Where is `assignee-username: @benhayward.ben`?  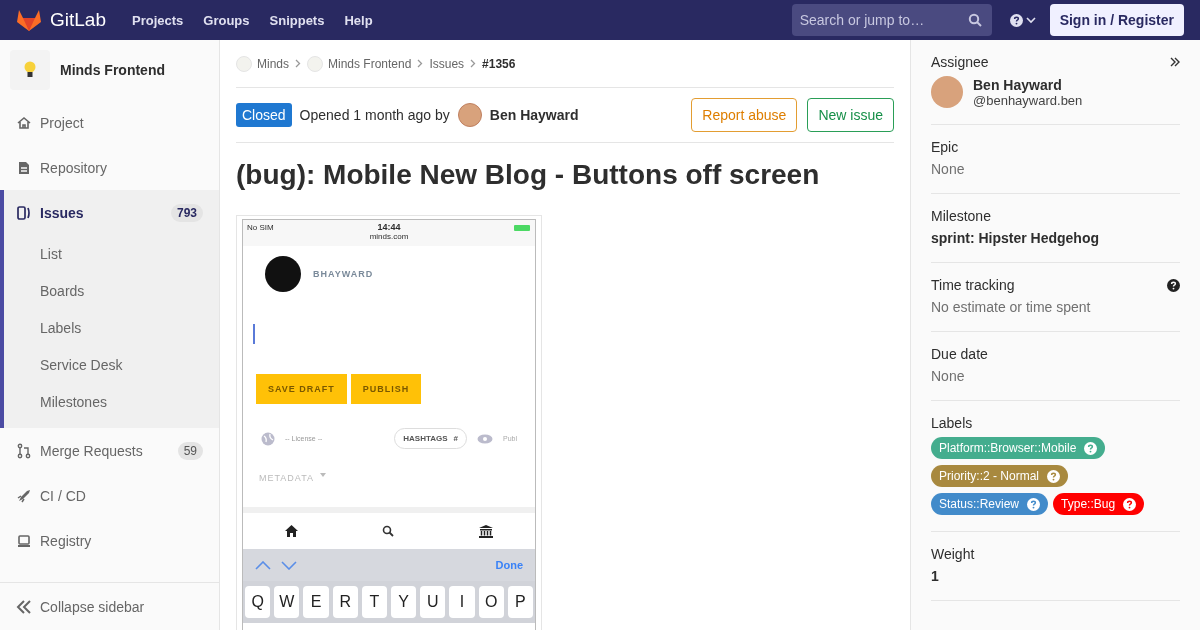
assignee-username: @benhayward.ben is located at coordinates (1028, 100).